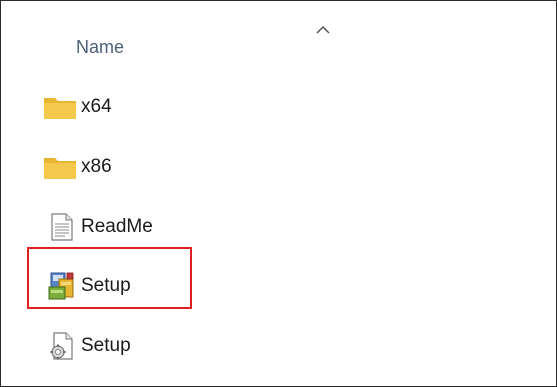  Describe the element at coordinates (323, 29) in the screenshot. I see `chevron-up-icon` at that location.